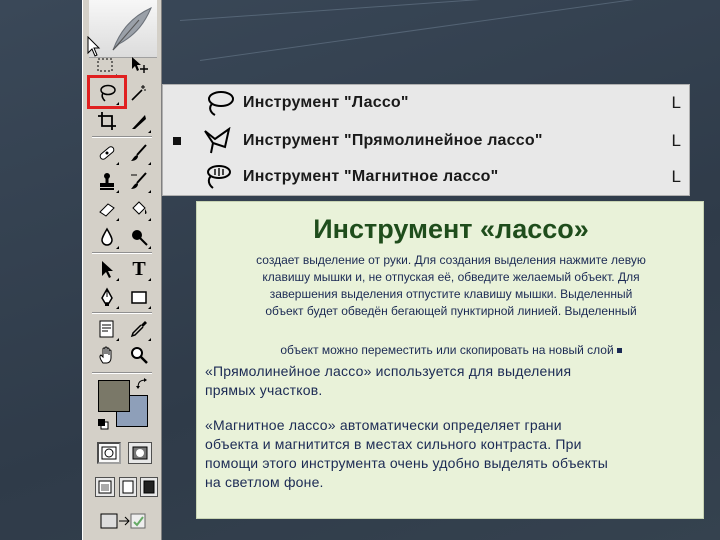  I want to click on flyout-item-label: Инструмент "Лассо", so click(326, 102).